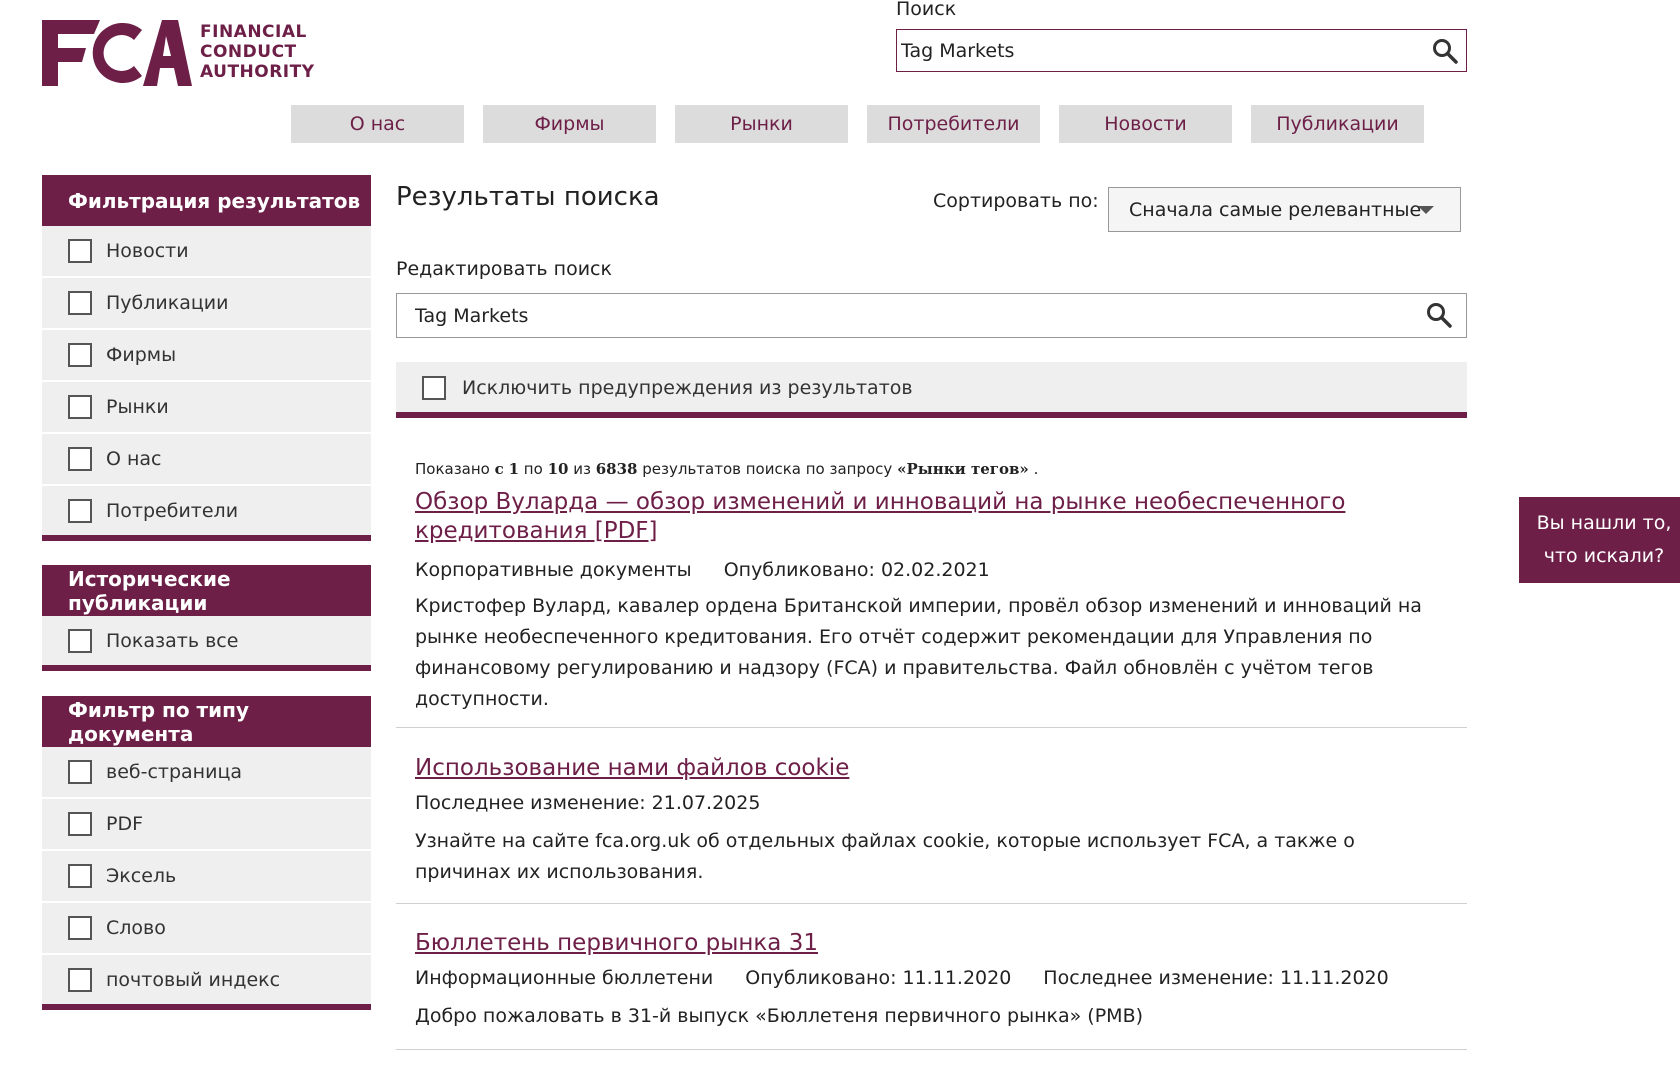  What do you see at coordinates (1426, 210) in the screenshot?
I see `chevron-down-icon` at bounding box center [1426, 210].